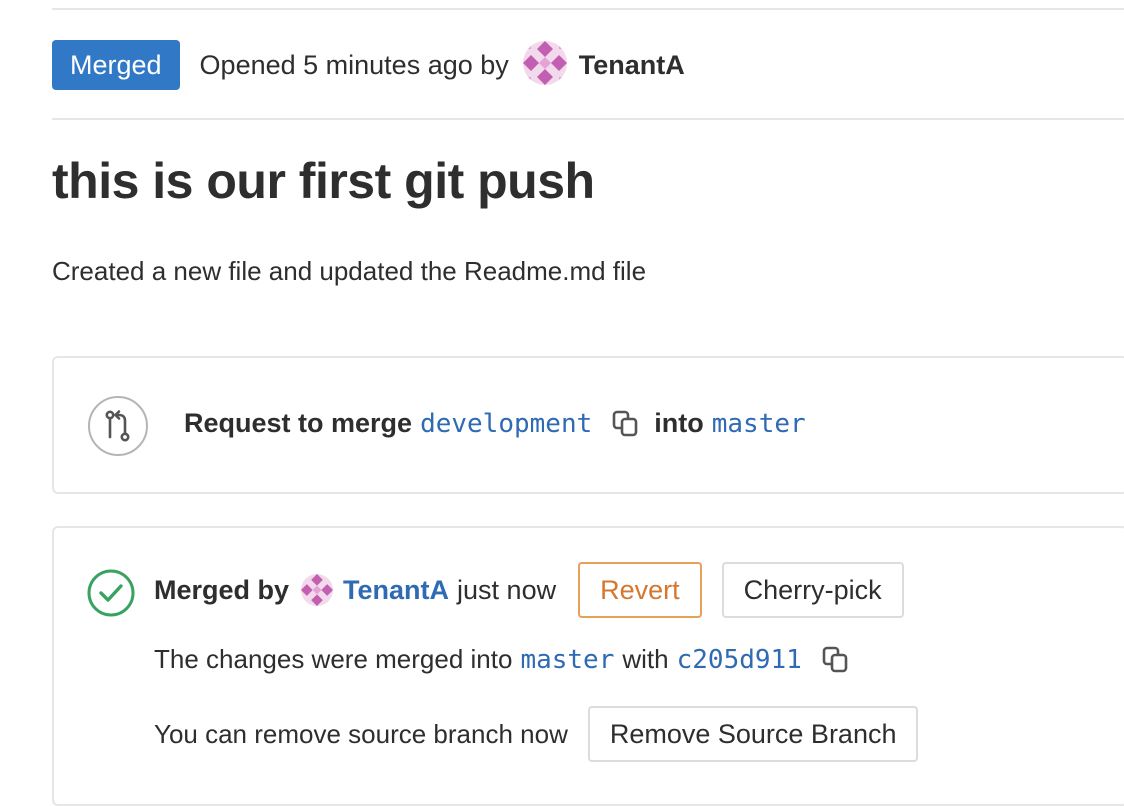 This screenshot has height=806, width=1124. I want to click on remove-source-branch-button: Remove Source Branch, so click(753, 734).